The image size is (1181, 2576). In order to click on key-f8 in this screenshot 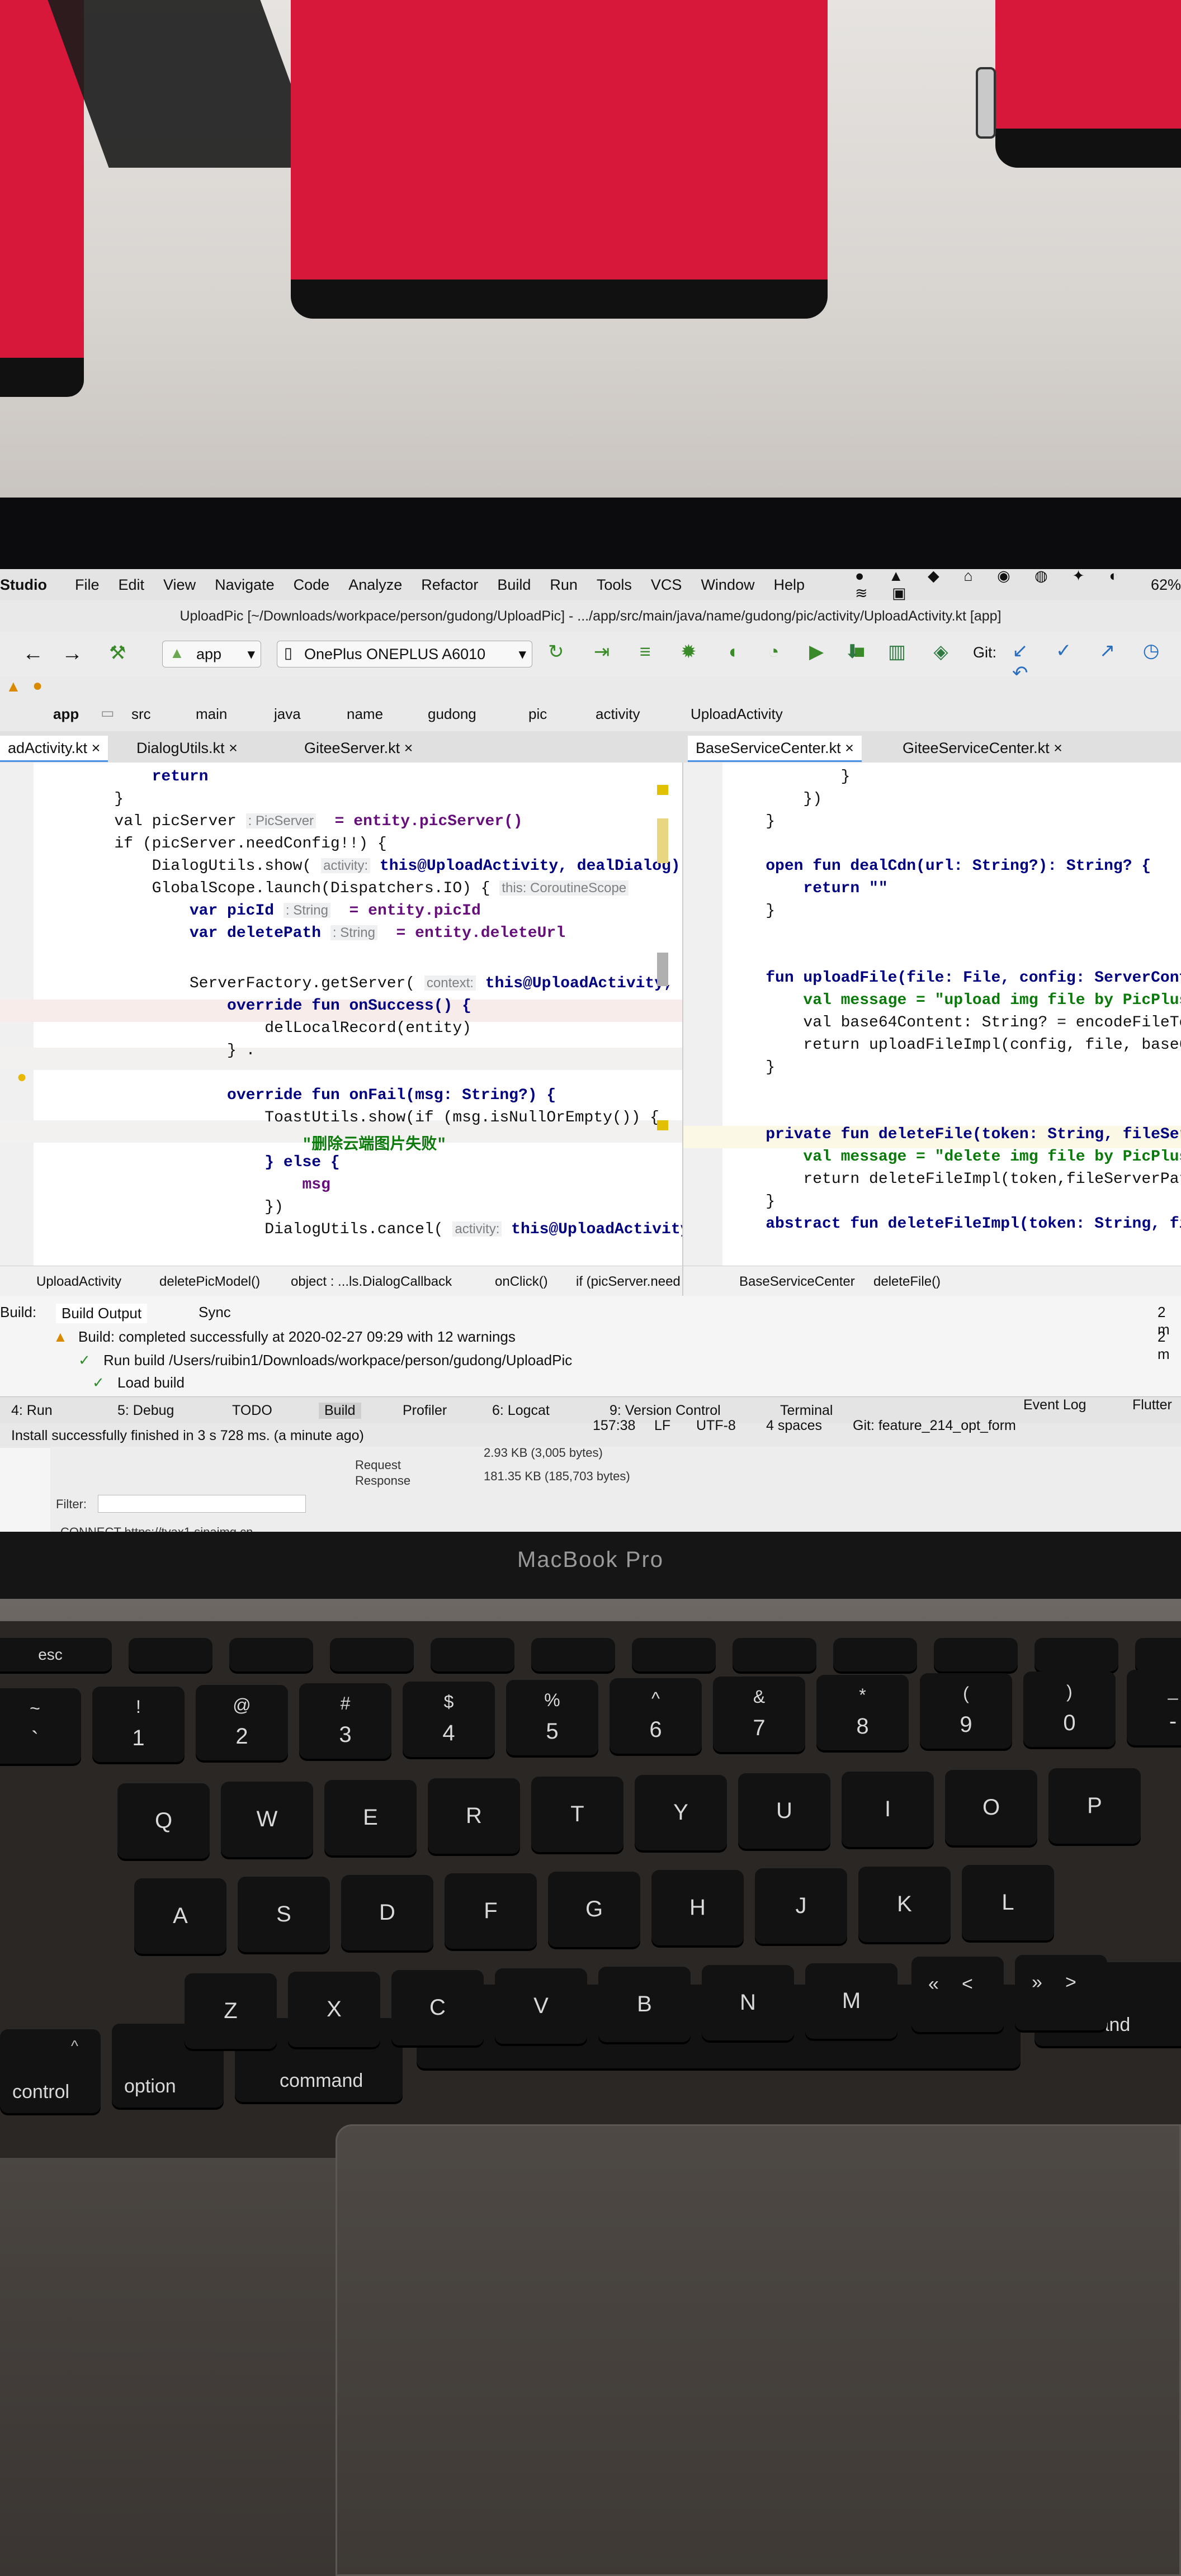, I will do `click(875, 1654)`.